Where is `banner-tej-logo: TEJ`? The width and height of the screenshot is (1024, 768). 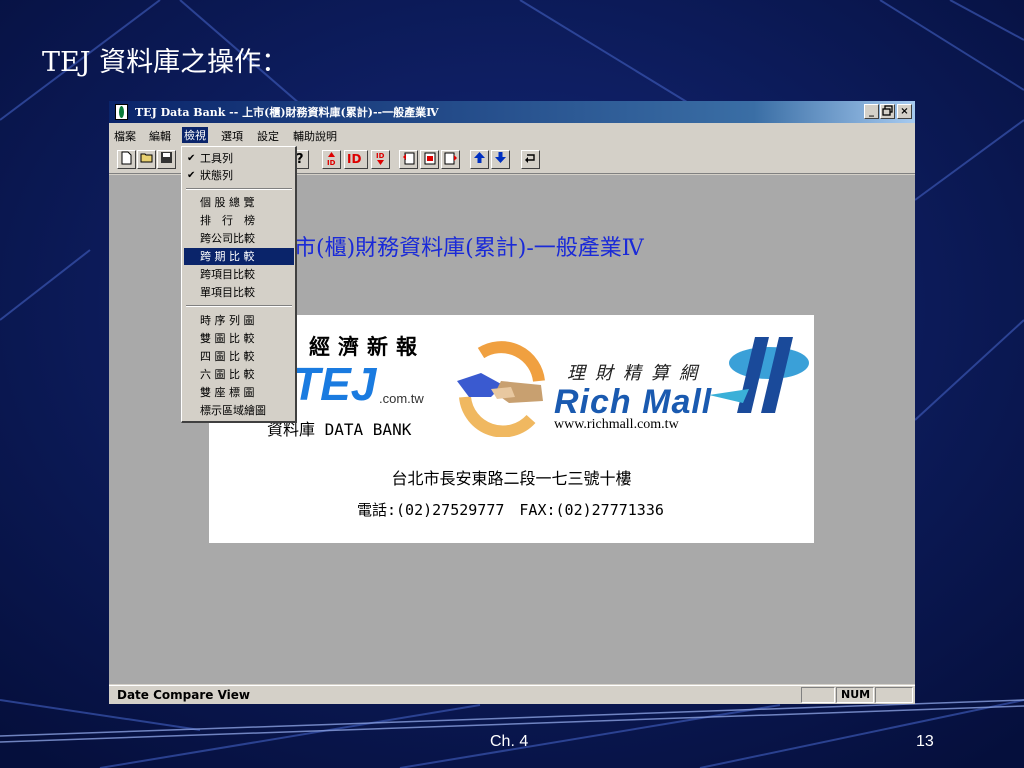 banner-tej-logo: TEJ is located at coordinates (334, 384).